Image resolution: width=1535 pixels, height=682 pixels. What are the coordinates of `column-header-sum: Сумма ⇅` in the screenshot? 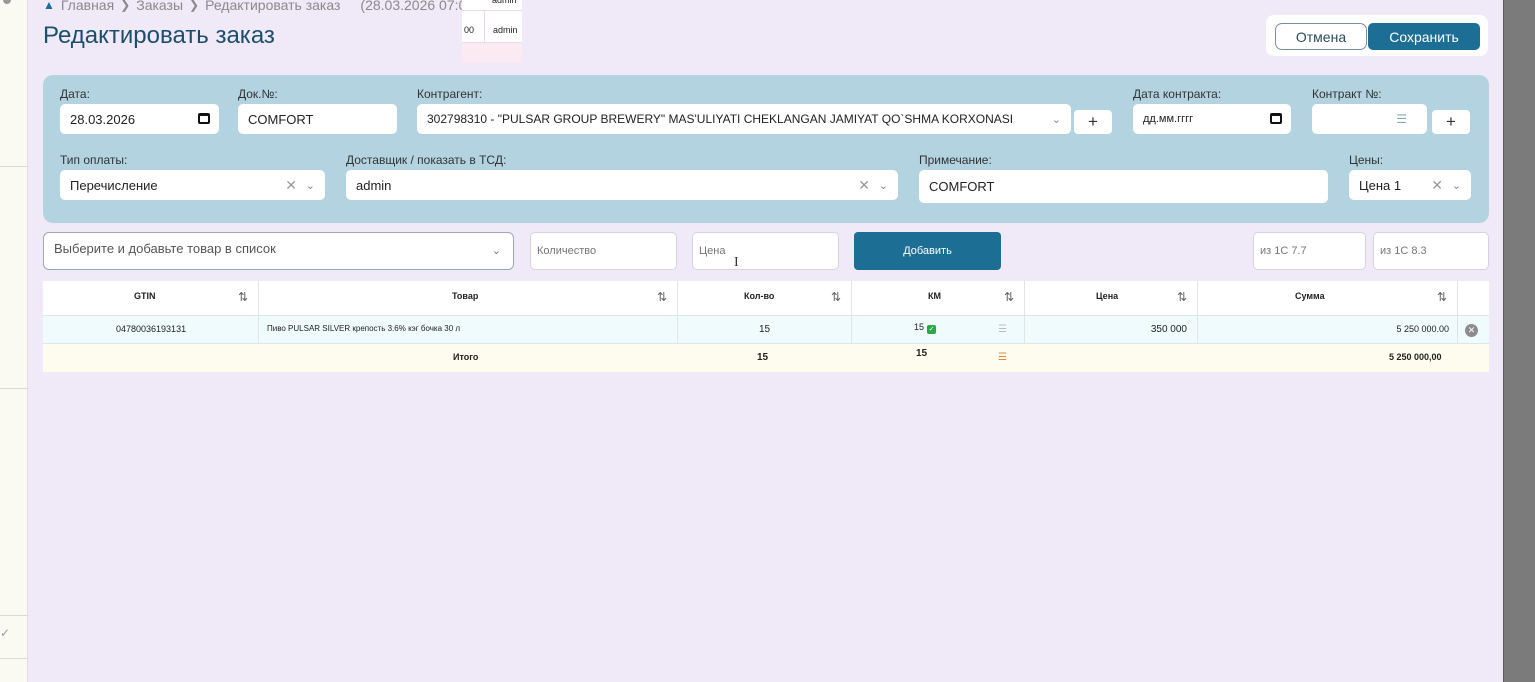 It's located at (1328, 298).